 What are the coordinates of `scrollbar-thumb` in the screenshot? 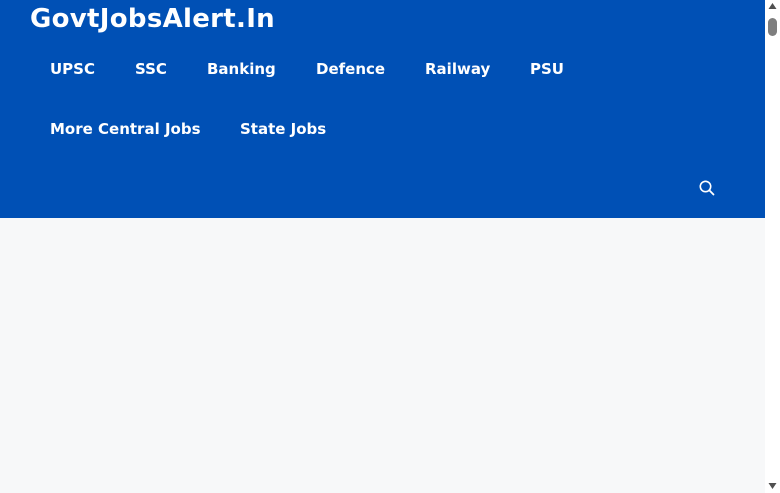 It's located at (772, 27).